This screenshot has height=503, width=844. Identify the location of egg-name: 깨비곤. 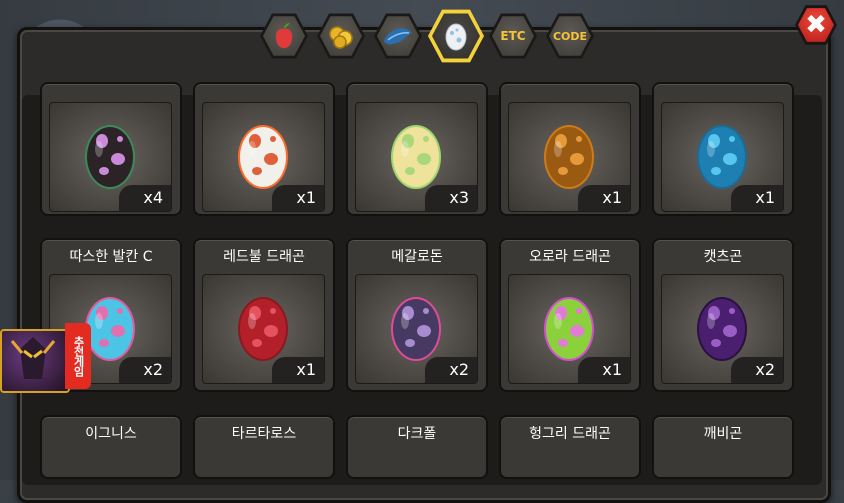
(723, 434).